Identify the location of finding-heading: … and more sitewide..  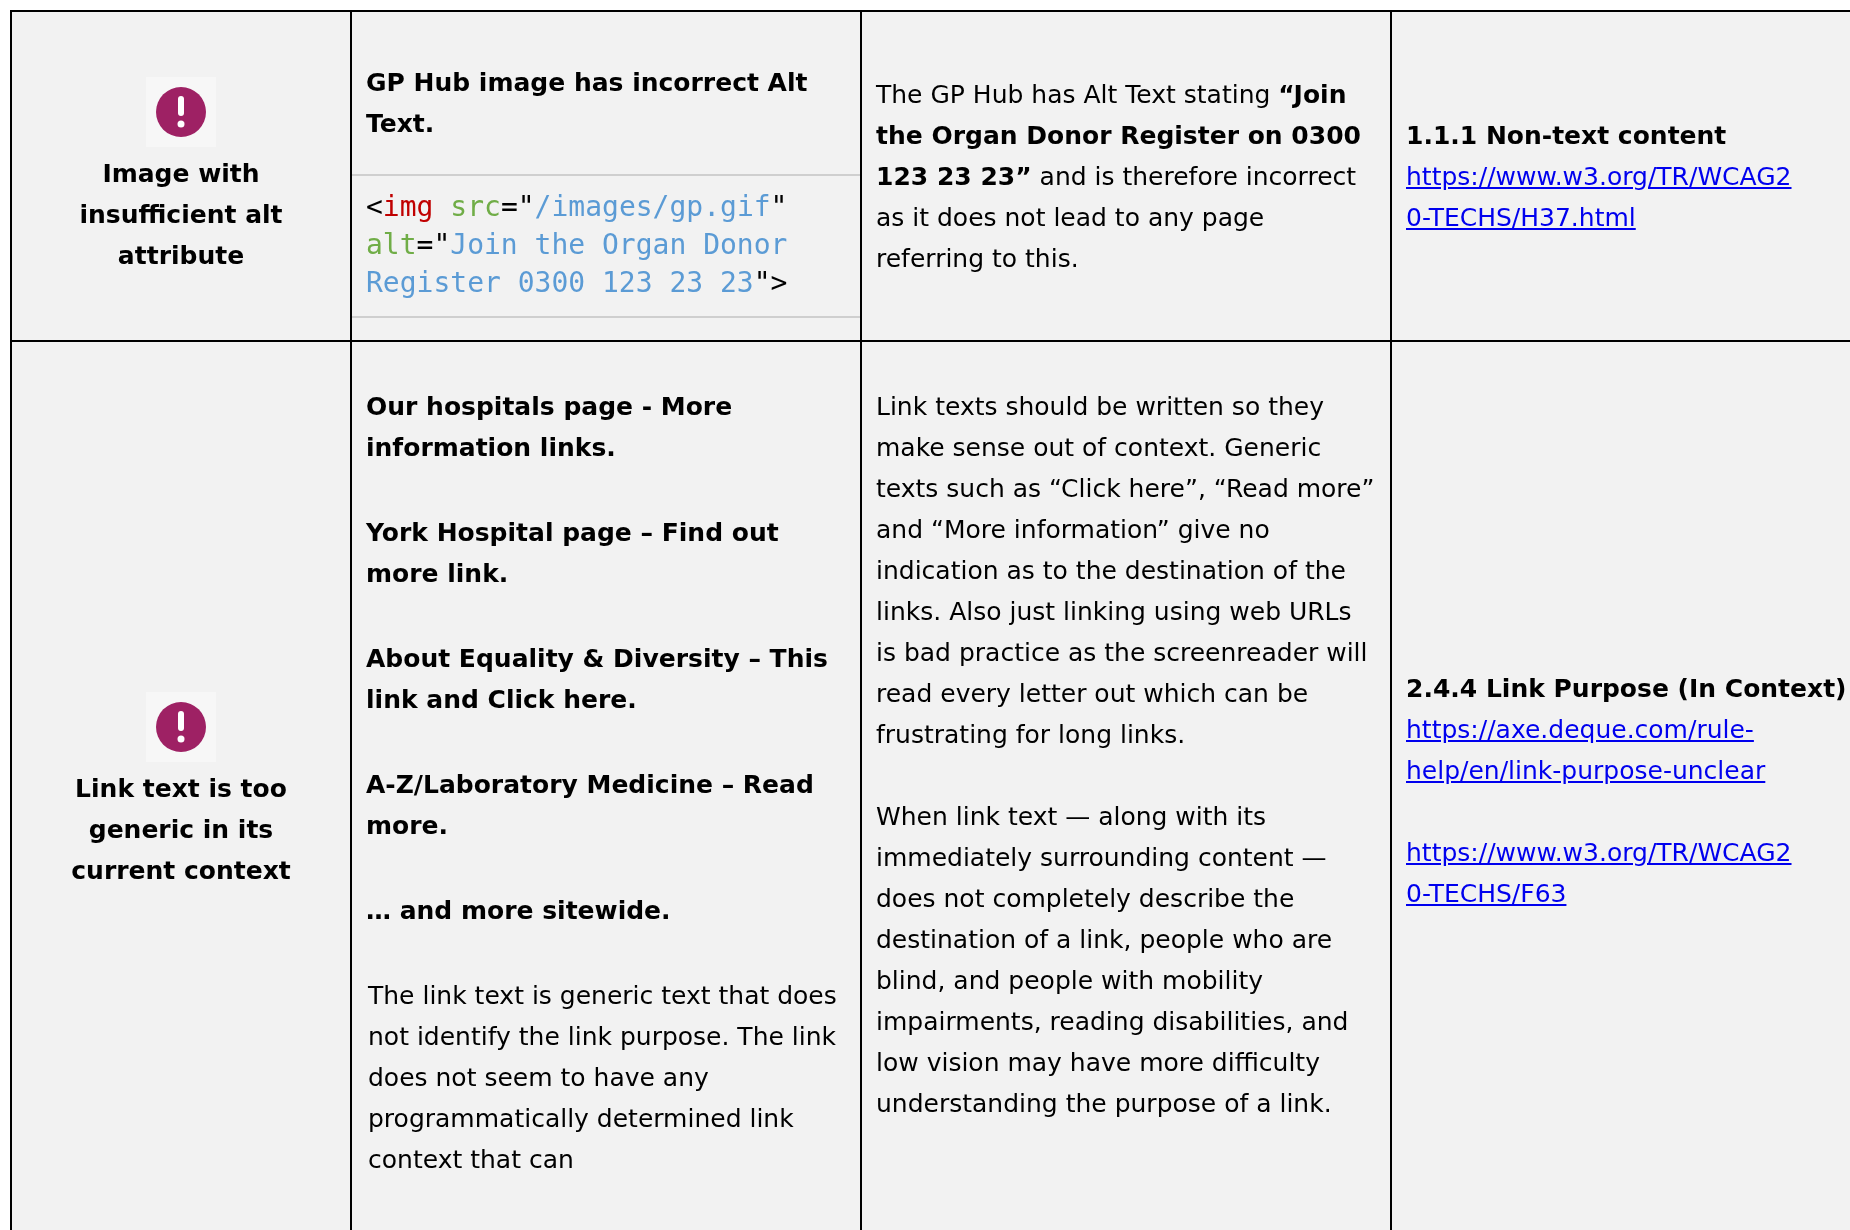
(518, 911).